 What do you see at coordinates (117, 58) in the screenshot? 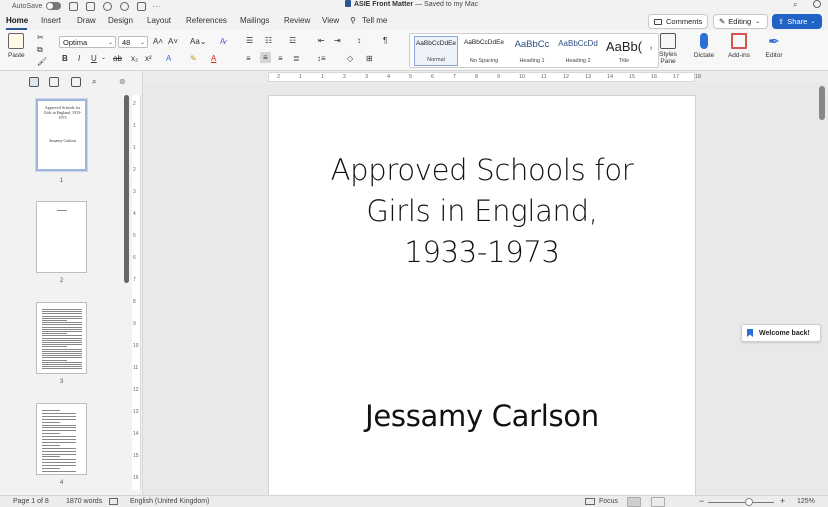
I see `strikethrough-button: ab` at bounding box center [117, 58].